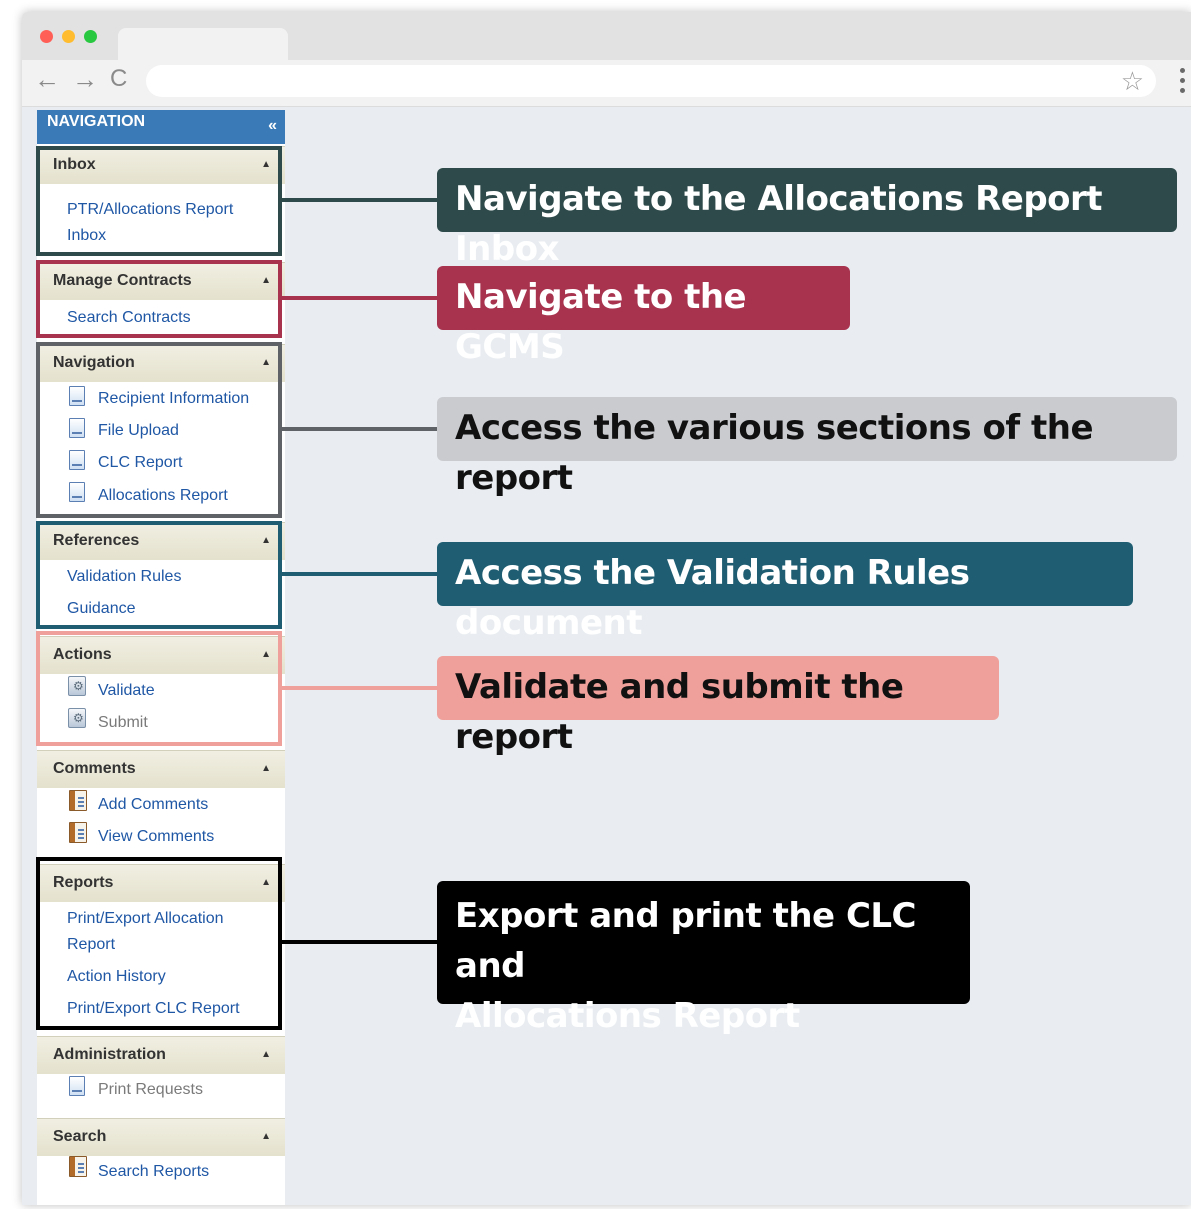 The height and width of the screenshot is (1209, 1191). I want to click on callout-validate-submit: Validate and submit the report, so click(718, 706).